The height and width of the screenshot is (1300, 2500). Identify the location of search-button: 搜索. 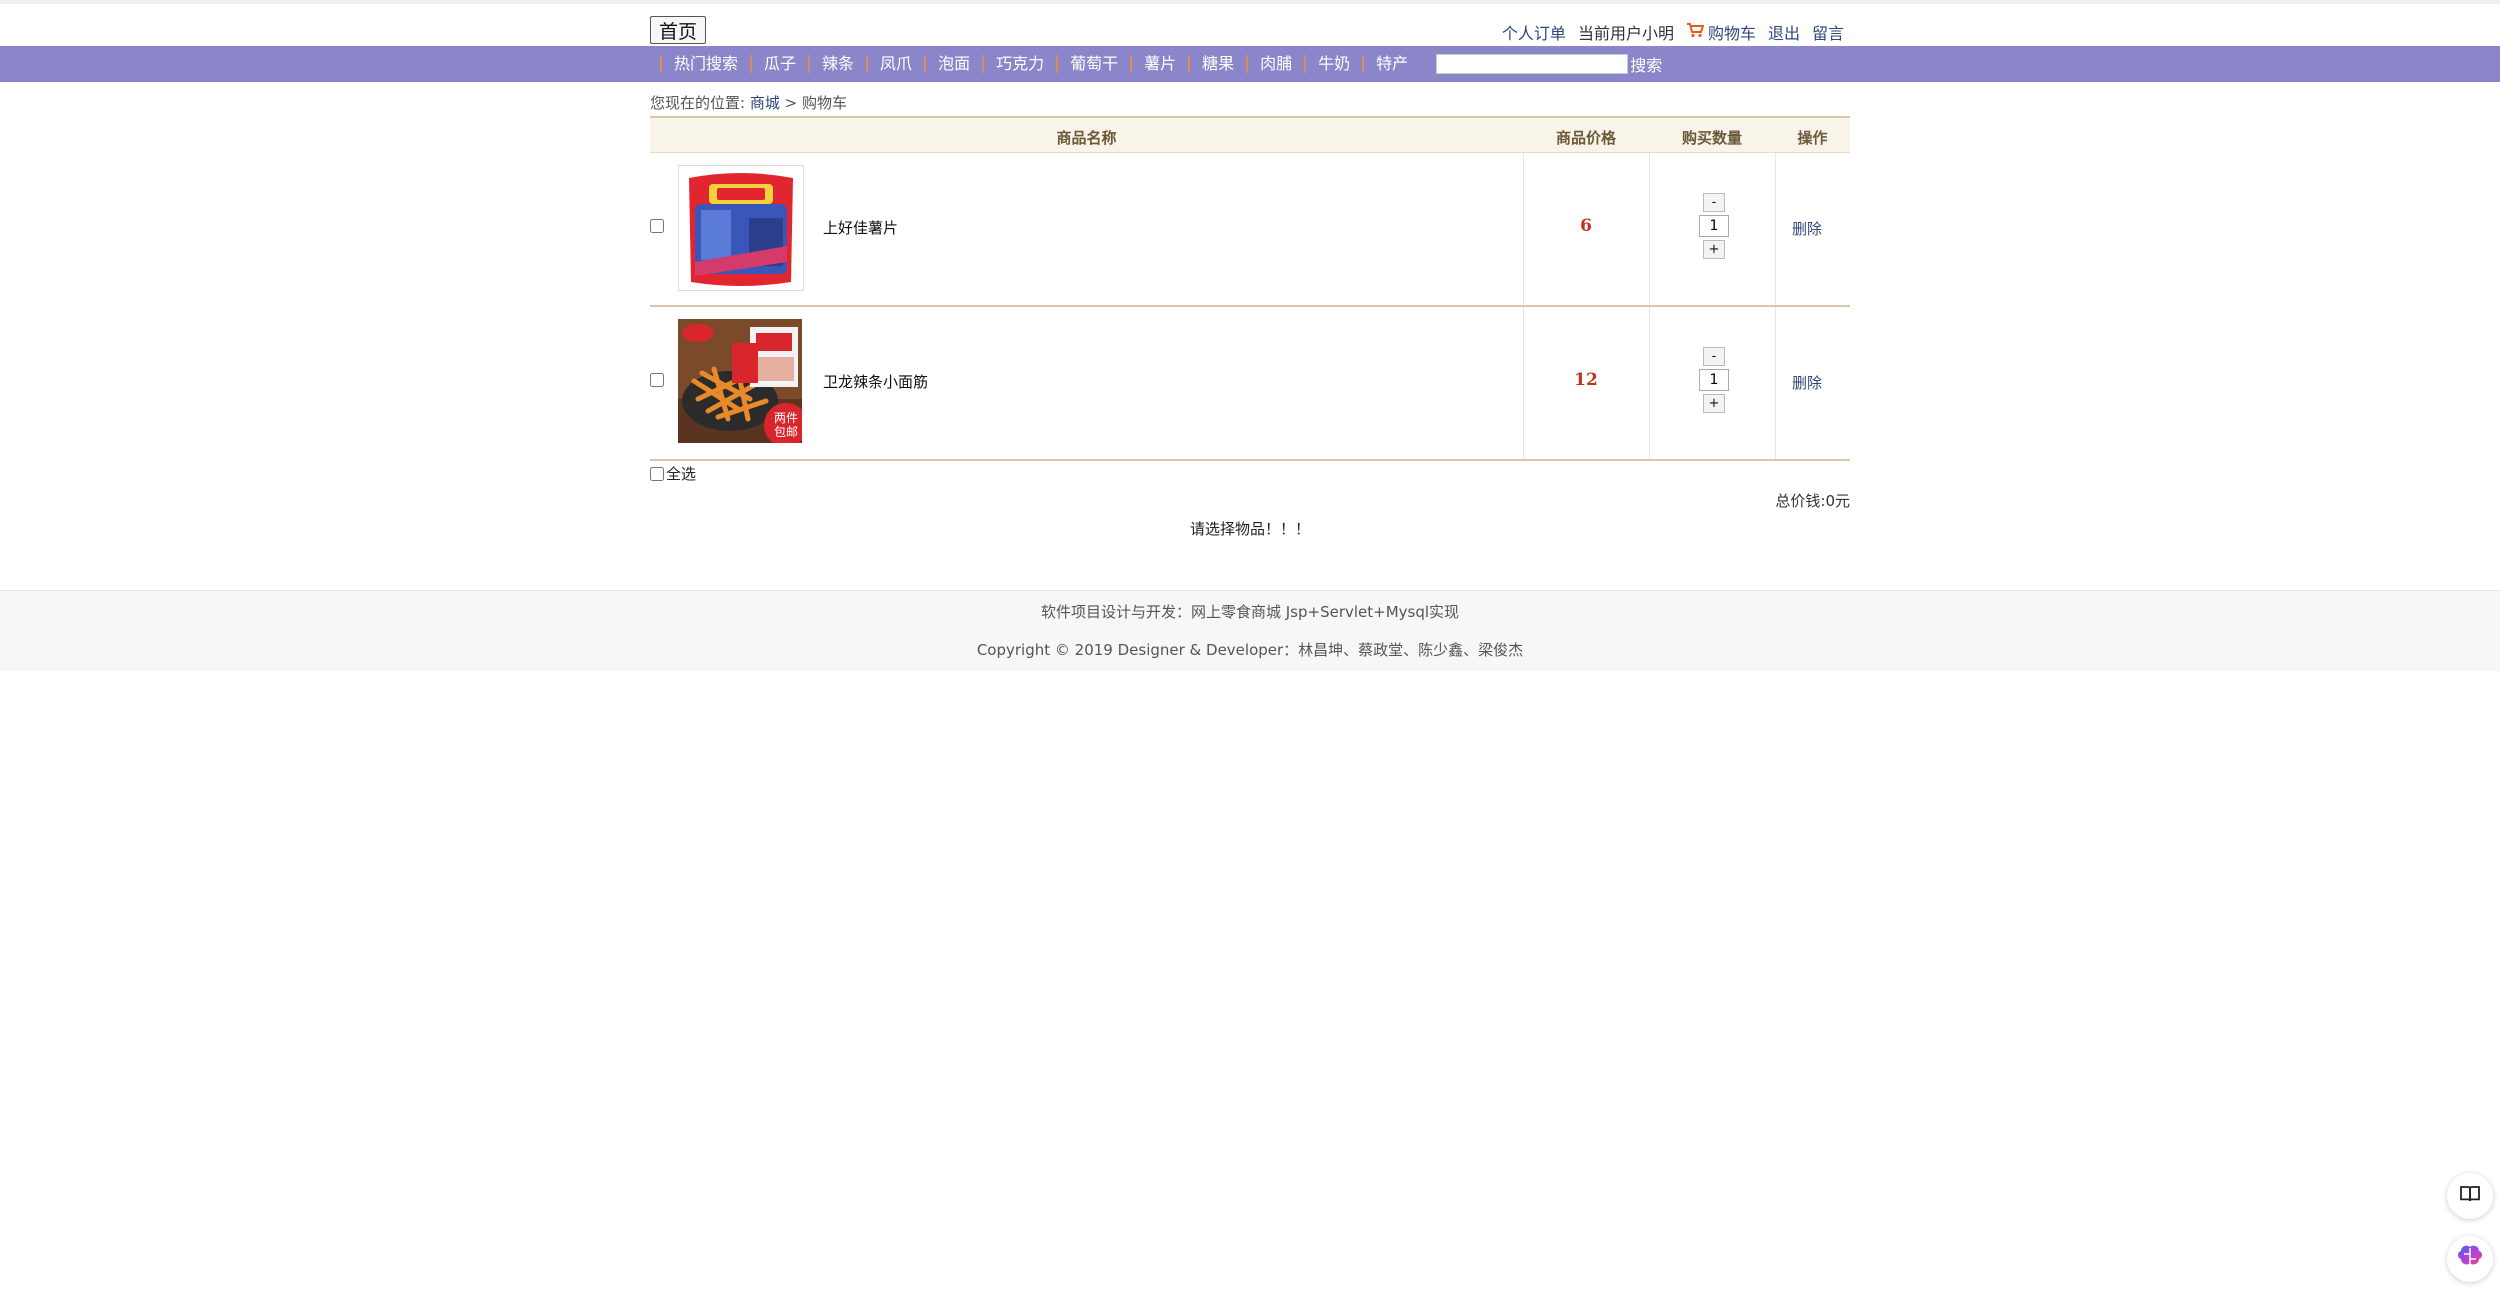
(1646, 64).